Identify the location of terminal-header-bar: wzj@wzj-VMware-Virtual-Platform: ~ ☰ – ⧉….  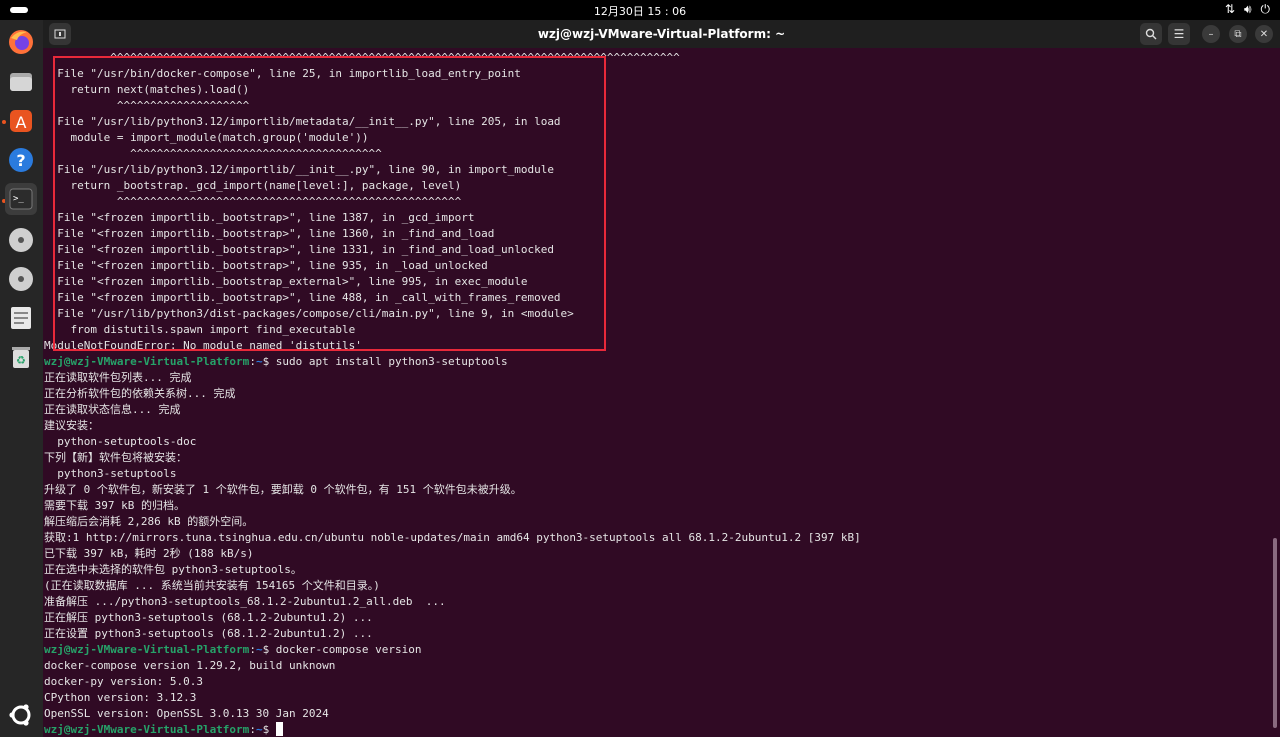
(661, 34).